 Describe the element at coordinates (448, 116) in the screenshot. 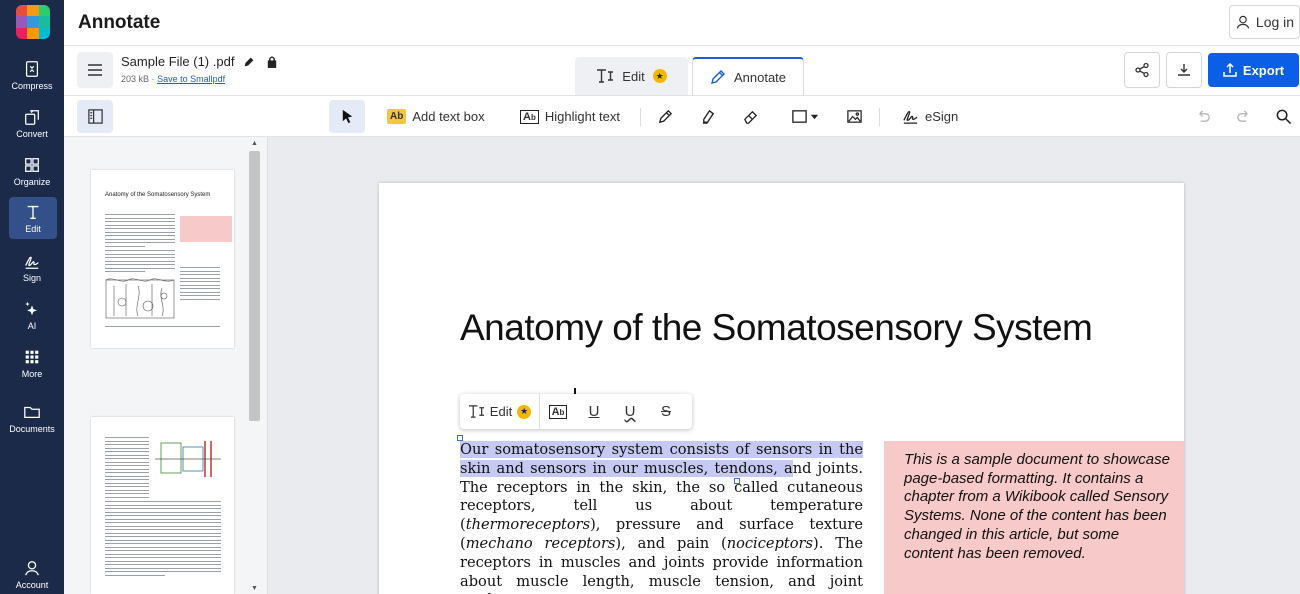

I see `add-text-box-label: Add text box` at that location.